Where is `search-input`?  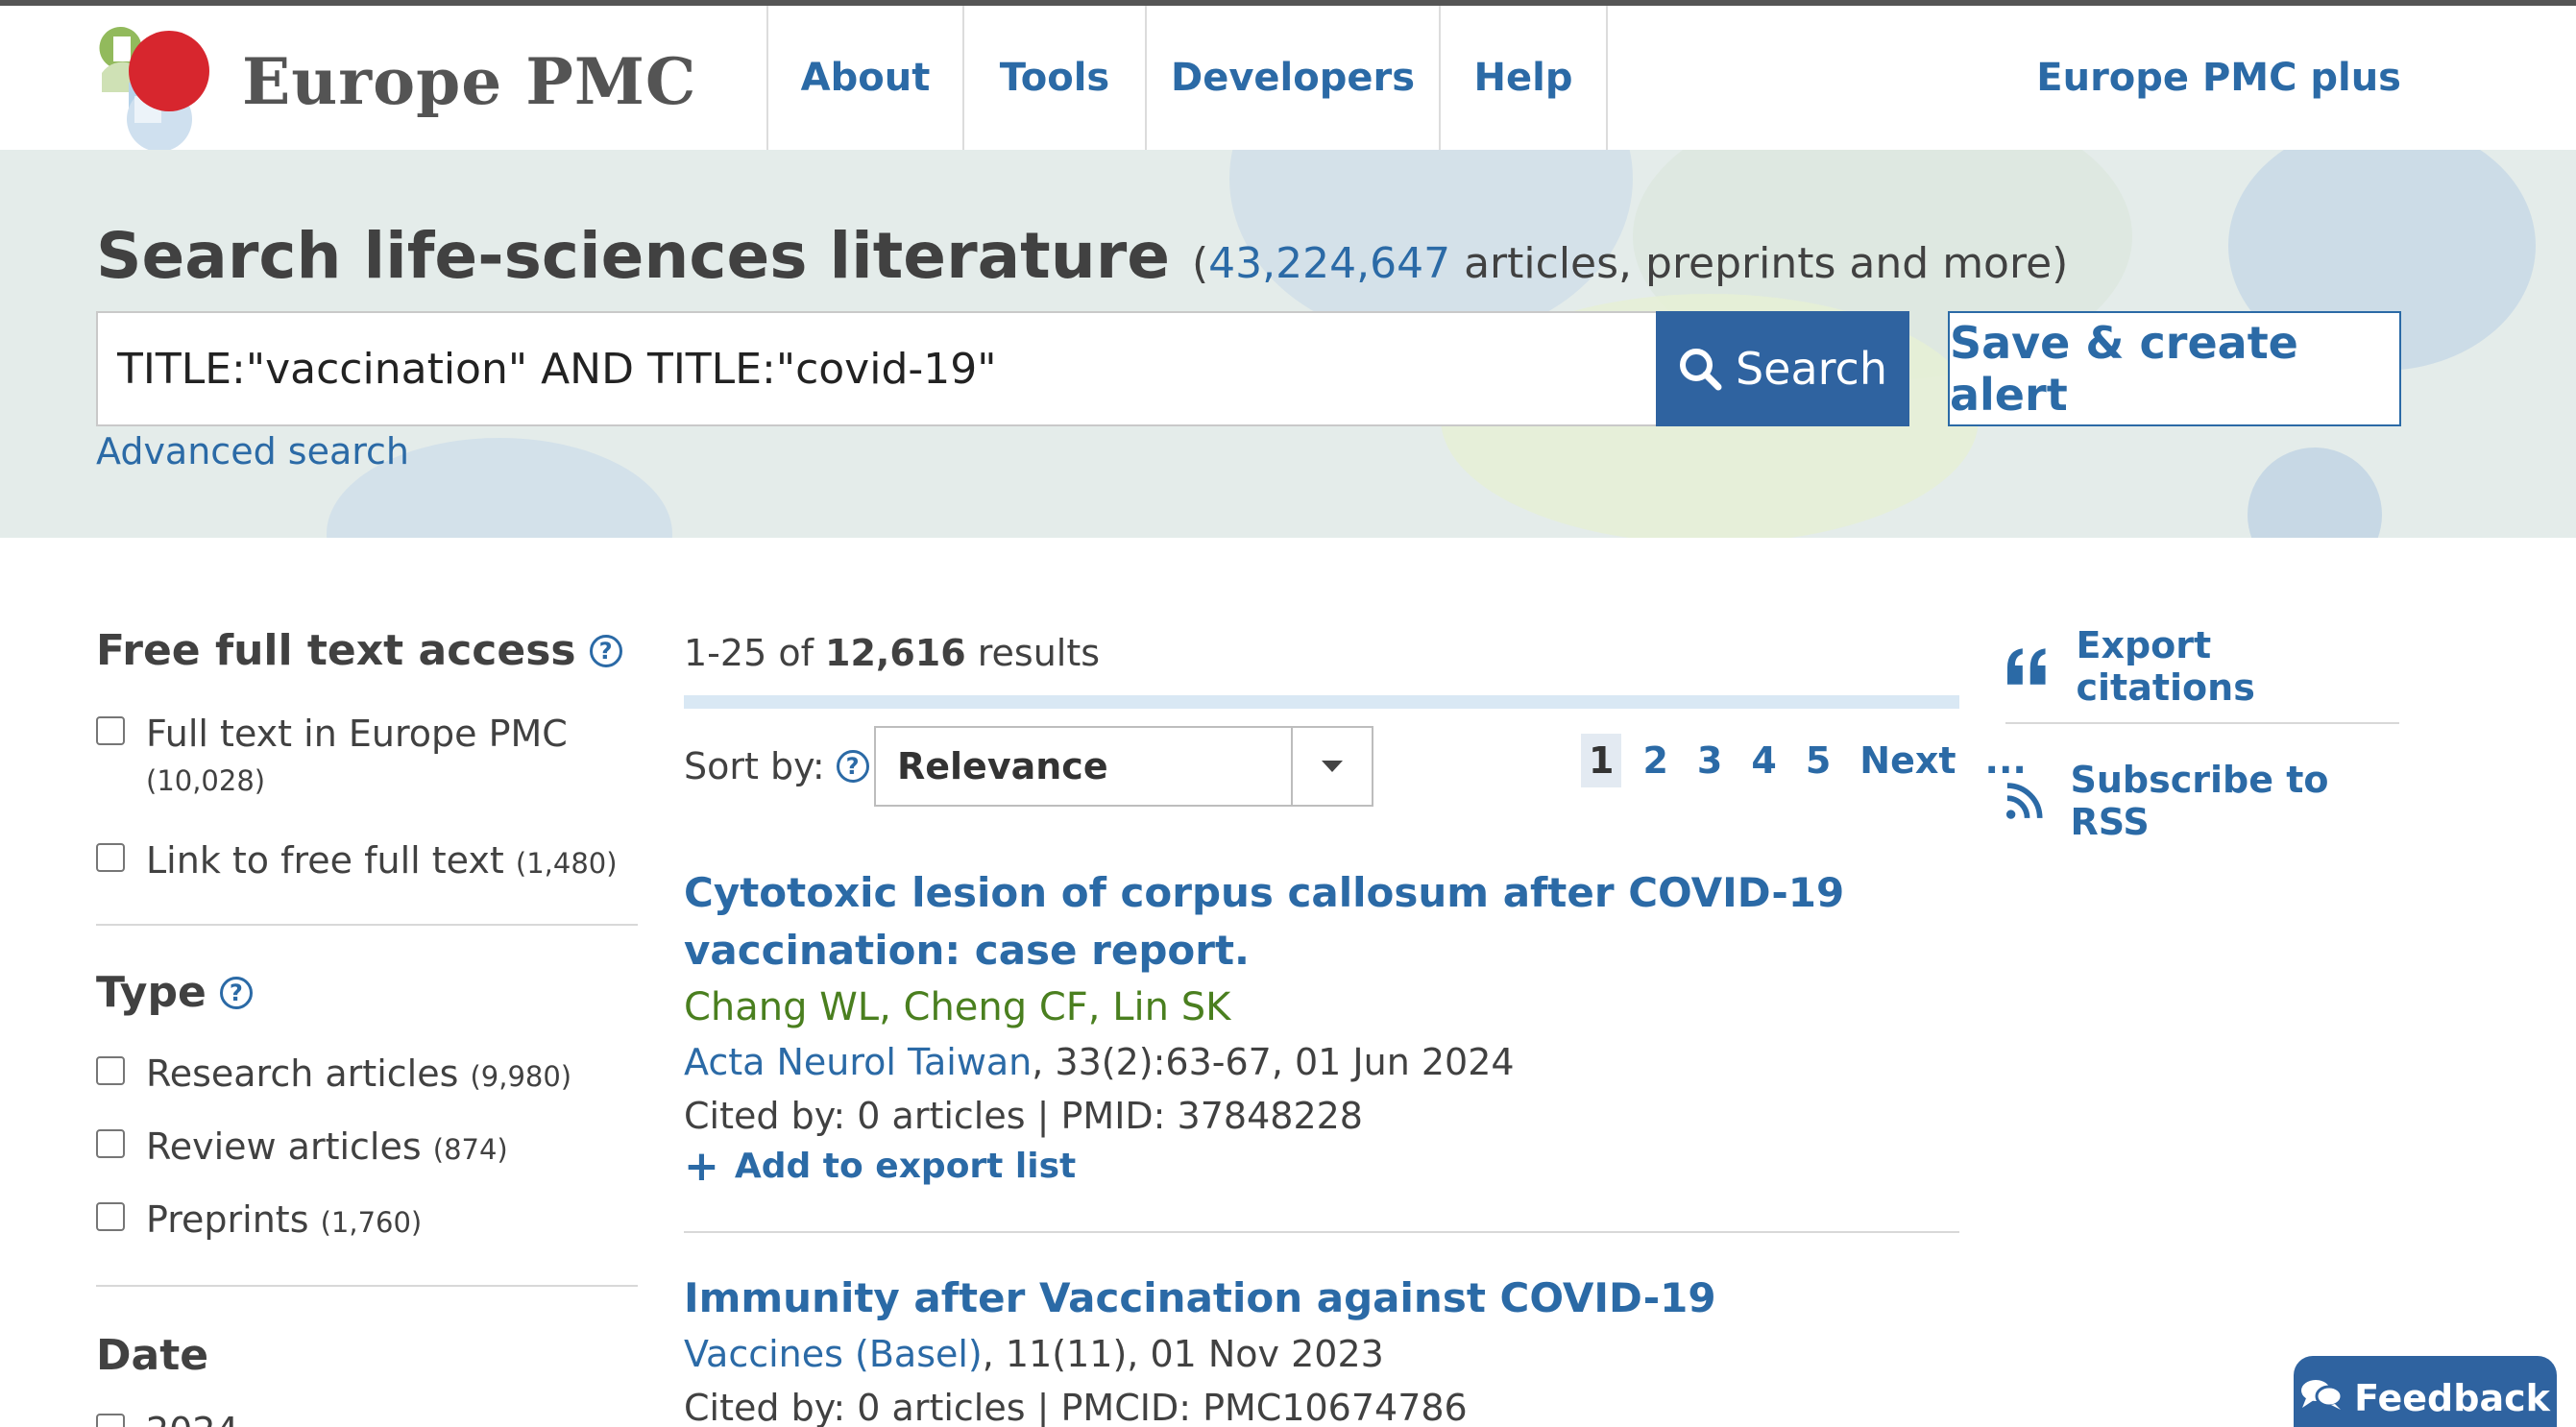 search-input is located at coordinates (877, 368).